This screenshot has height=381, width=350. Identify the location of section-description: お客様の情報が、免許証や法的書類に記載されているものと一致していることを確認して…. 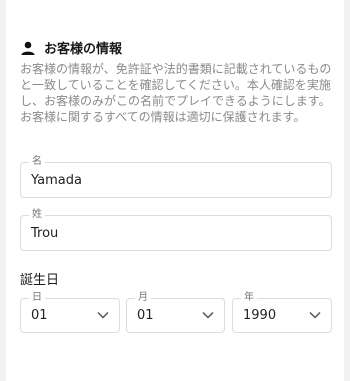
(176, 93).